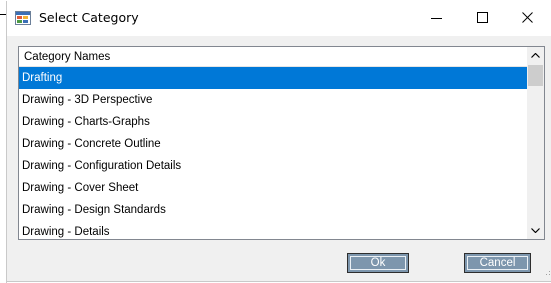 The width and height of the screenshot is (551, 283). Describe the element at coordinates (67, 57) in the screenshot. I see `column-header-label: Category Names` at that location.